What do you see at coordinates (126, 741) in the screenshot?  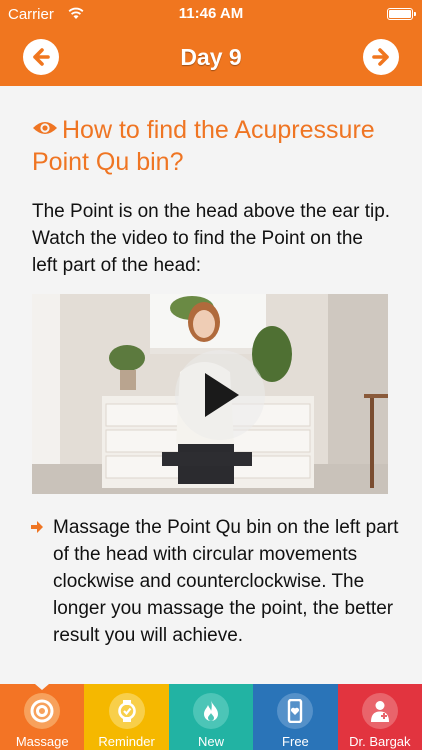 I see `tab-label: Reminder` at bounding box center [126, 741].